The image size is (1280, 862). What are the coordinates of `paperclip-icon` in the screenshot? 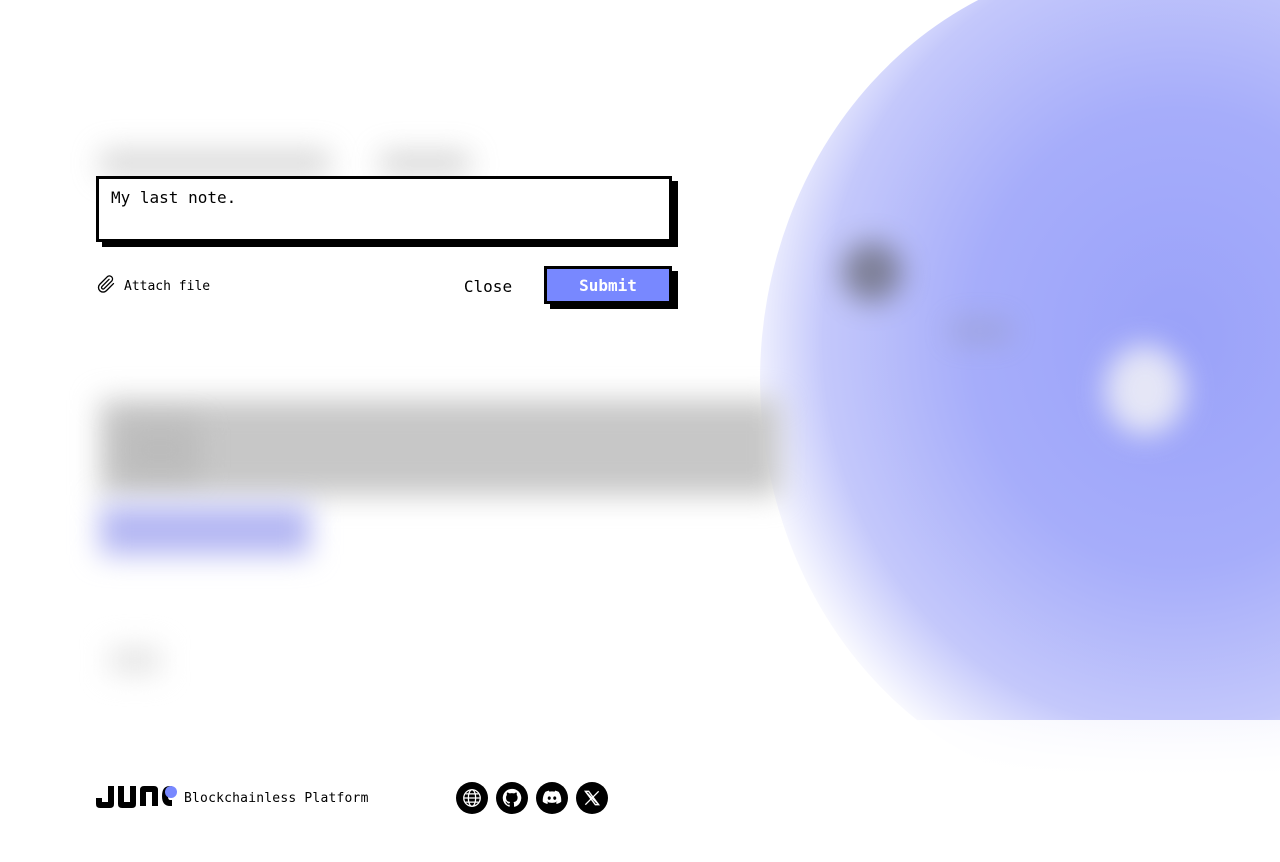 It's located at (106, 286).